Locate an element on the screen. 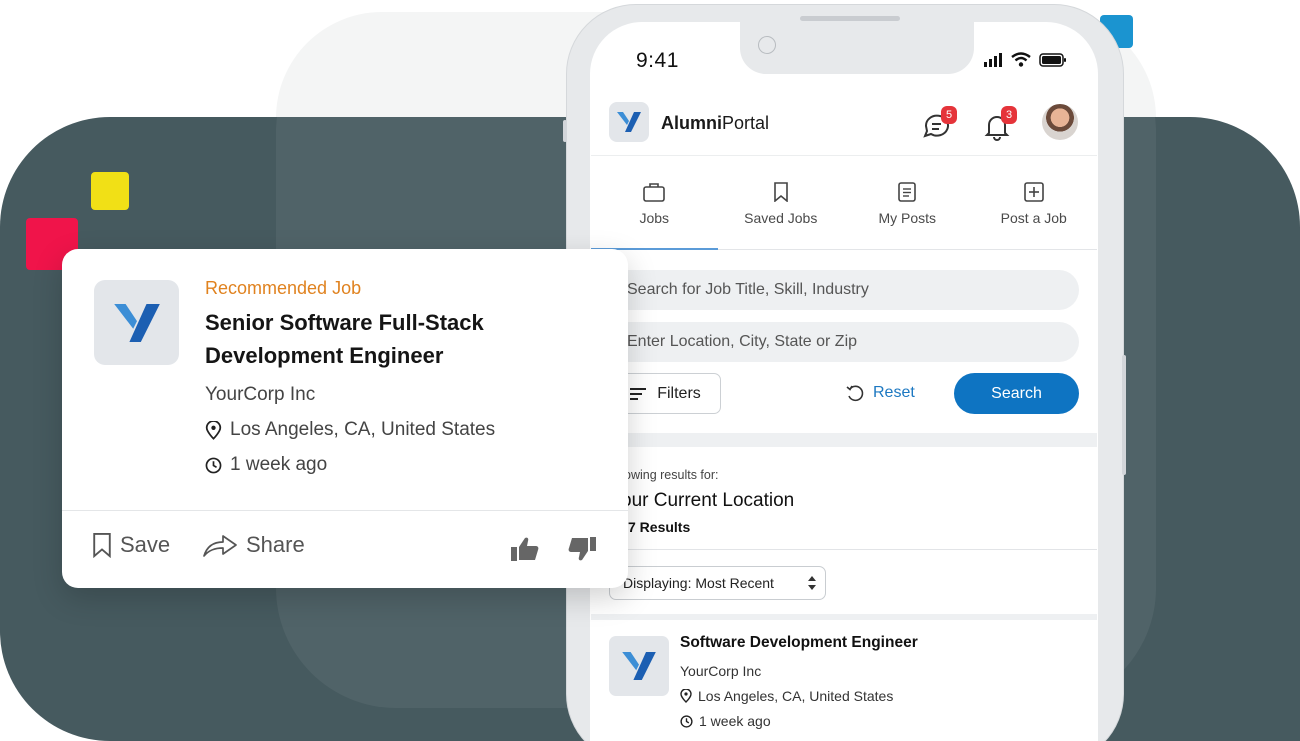 The image size is (1300, 741). thumbs-down-icon is located at coordinates (582, 549).